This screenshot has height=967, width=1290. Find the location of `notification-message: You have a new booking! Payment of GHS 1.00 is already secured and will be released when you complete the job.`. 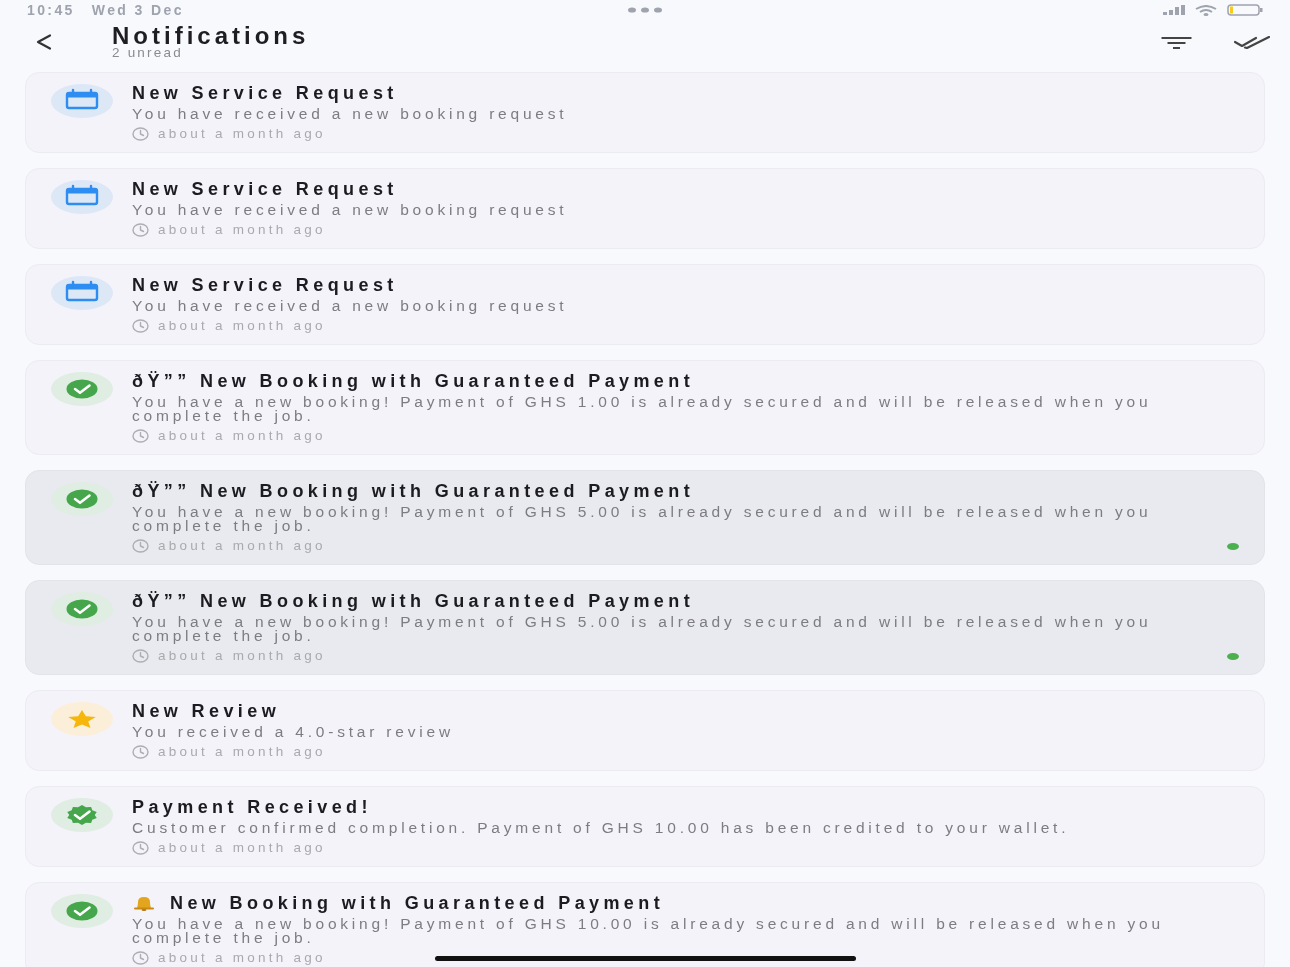

notification-message: You have a new booking! Payment of GHS 1.00 is already secured and will be released when you complete the job. is located at coordinates (642, 408).